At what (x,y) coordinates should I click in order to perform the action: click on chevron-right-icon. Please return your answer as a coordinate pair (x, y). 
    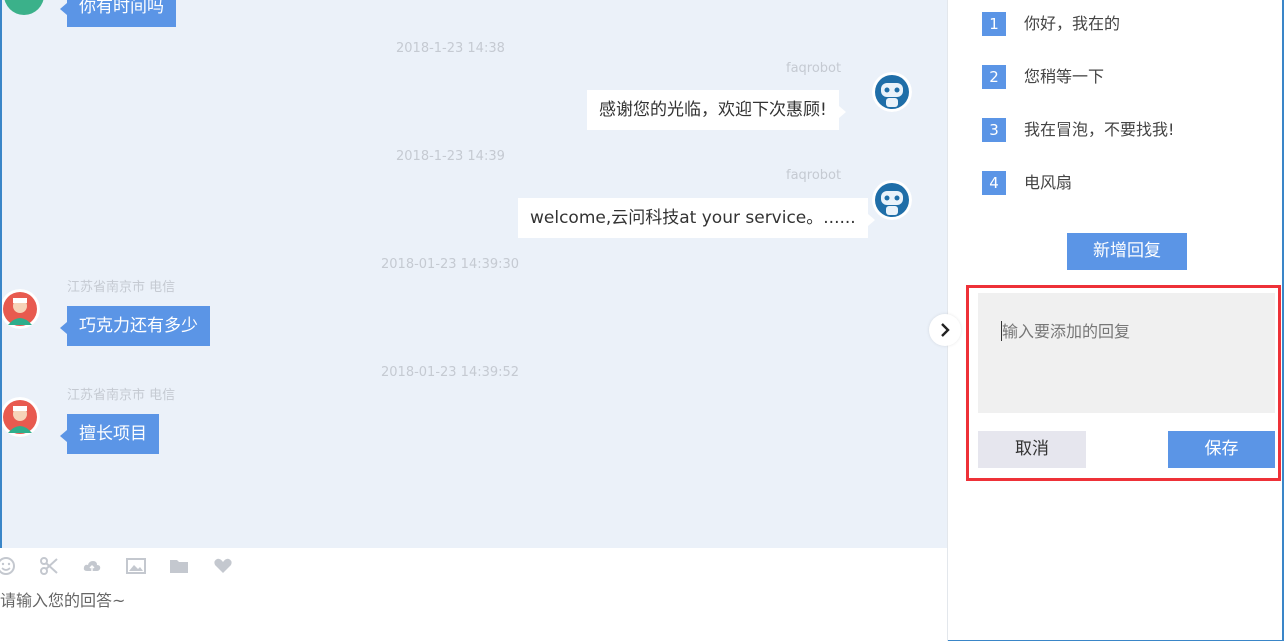
    Looking at the image, I should click on (945, 330).